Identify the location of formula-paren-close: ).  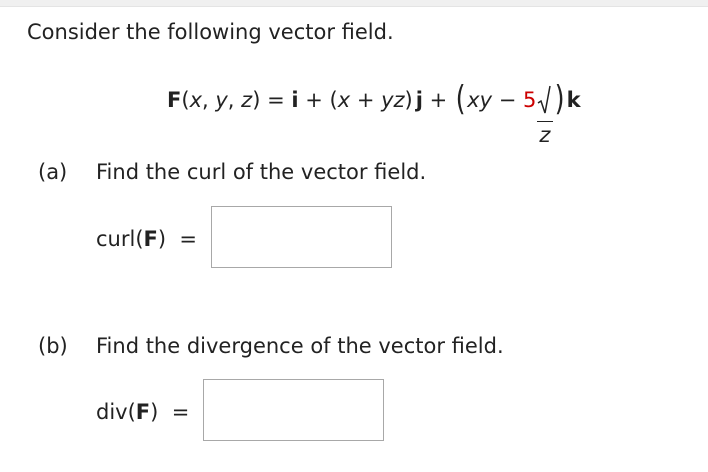
(408, 100).